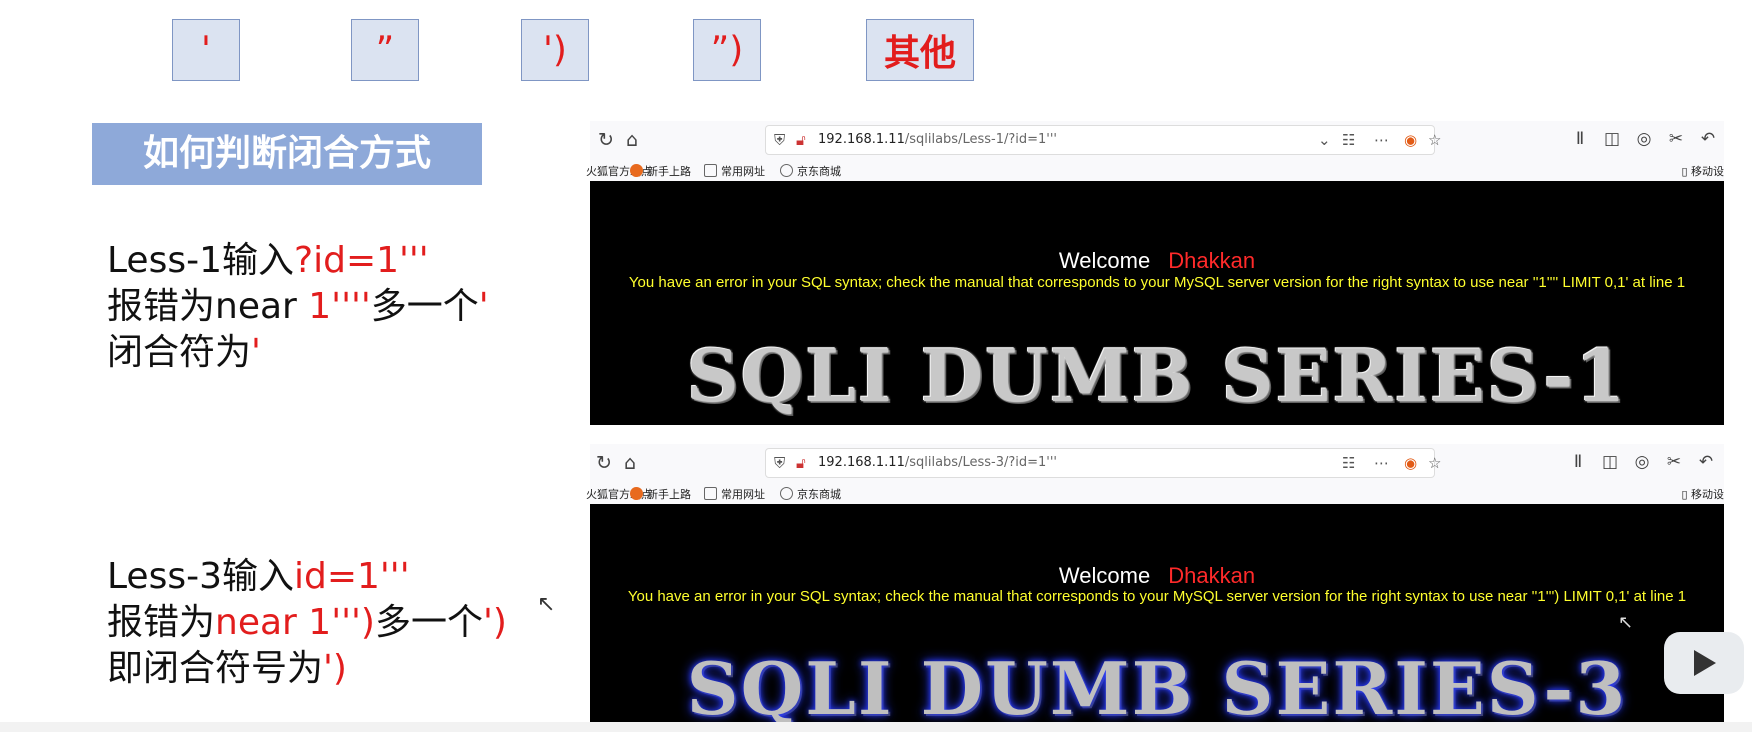 The width and height of the screenshot is (1752, 732). Describe the element at coordinates (1157, 375) in the screenshot. I see `series-title-image: SQLI DUMB SERIES-1` at that location.